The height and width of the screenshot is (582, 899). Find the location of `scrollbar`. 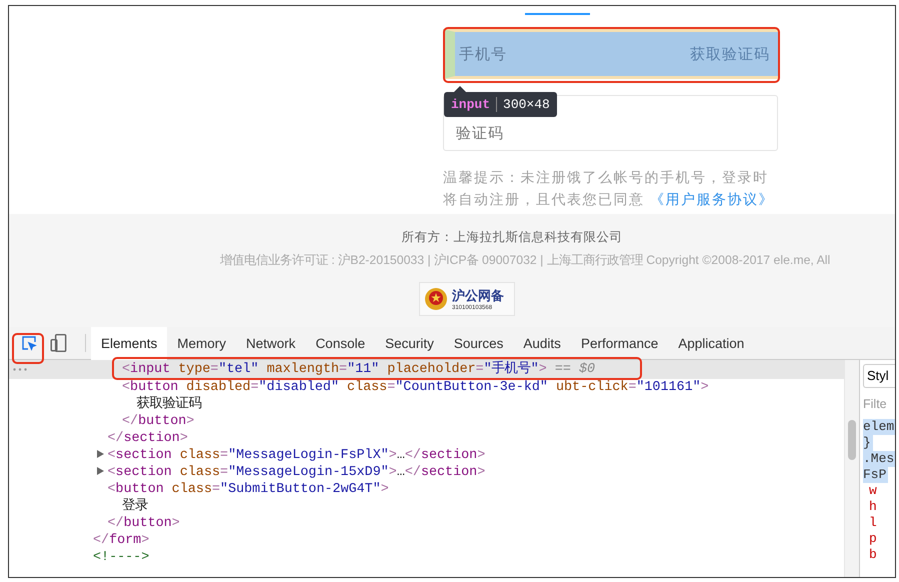

scrollbar is located at coordinates (851, 468).